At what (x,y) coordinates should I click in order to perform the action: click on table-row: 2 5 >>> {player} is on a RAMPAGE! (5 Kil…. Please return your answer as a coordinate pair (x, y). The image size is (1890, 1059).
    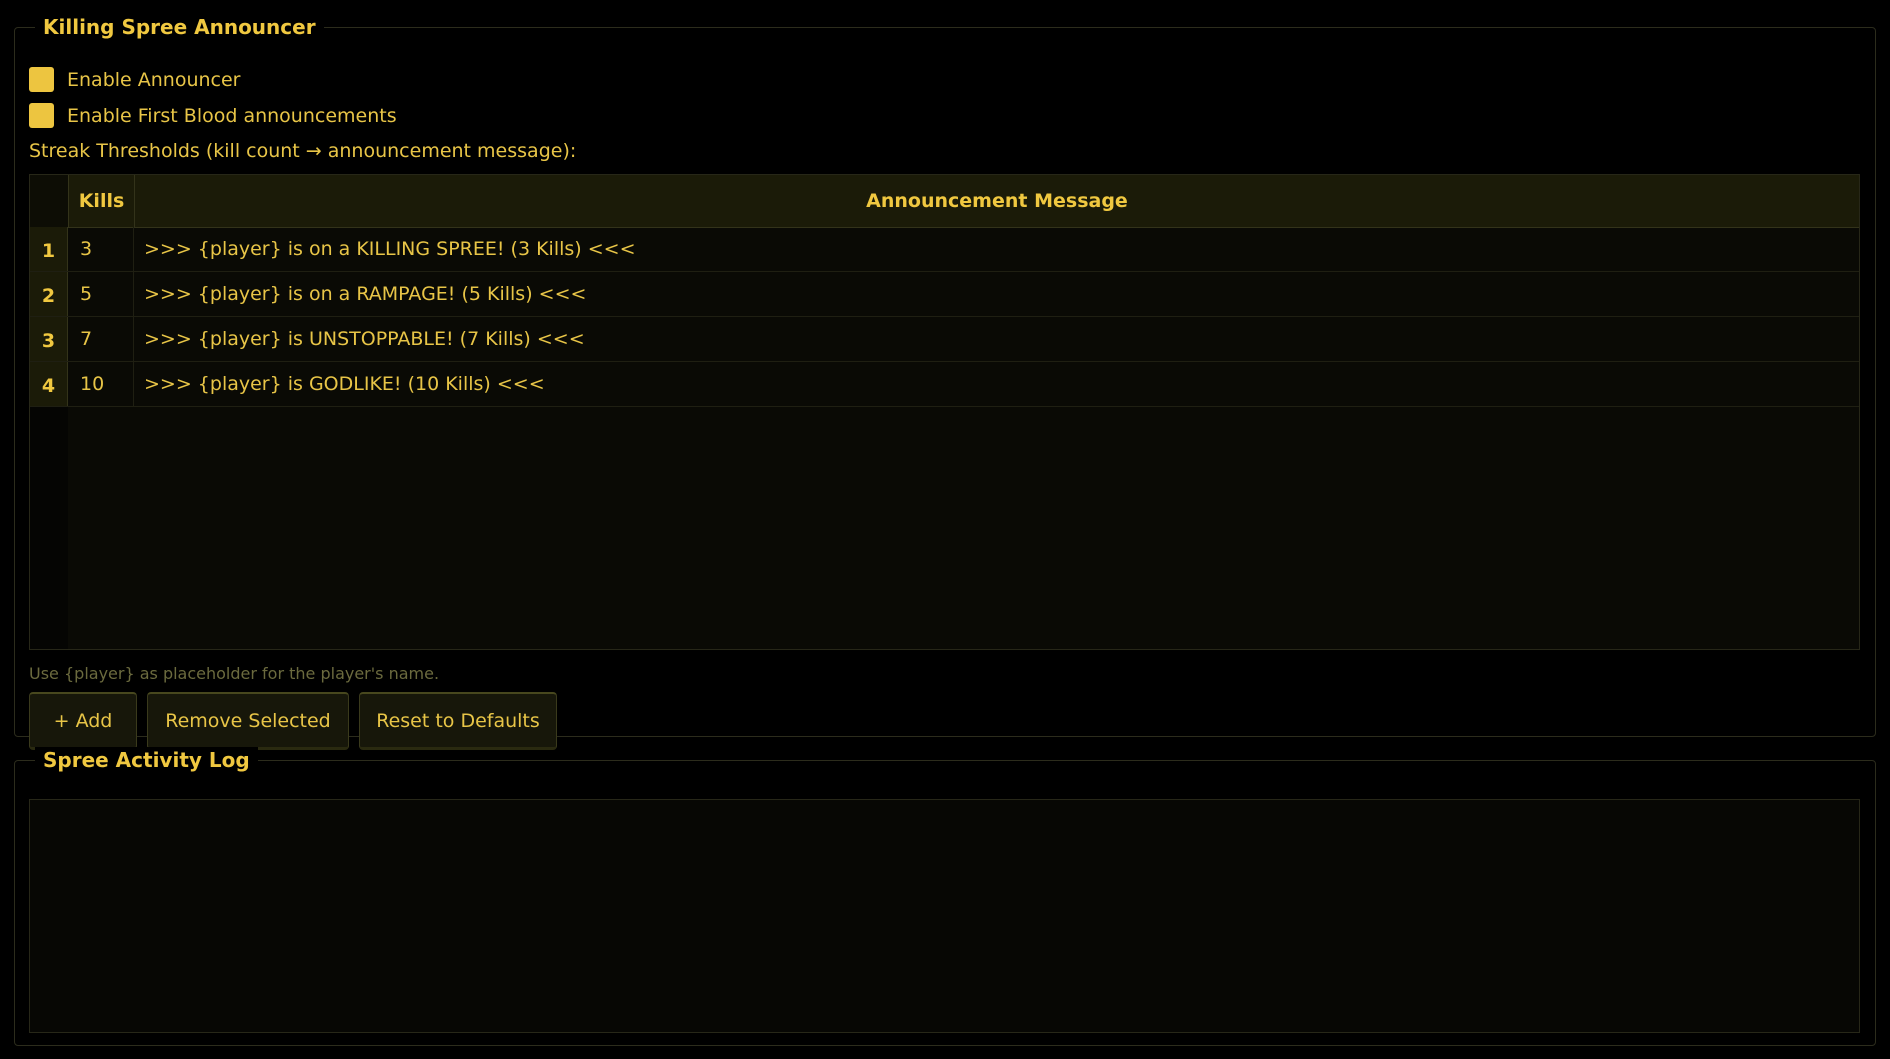
    Looking at the image, I should click on (944, 294).